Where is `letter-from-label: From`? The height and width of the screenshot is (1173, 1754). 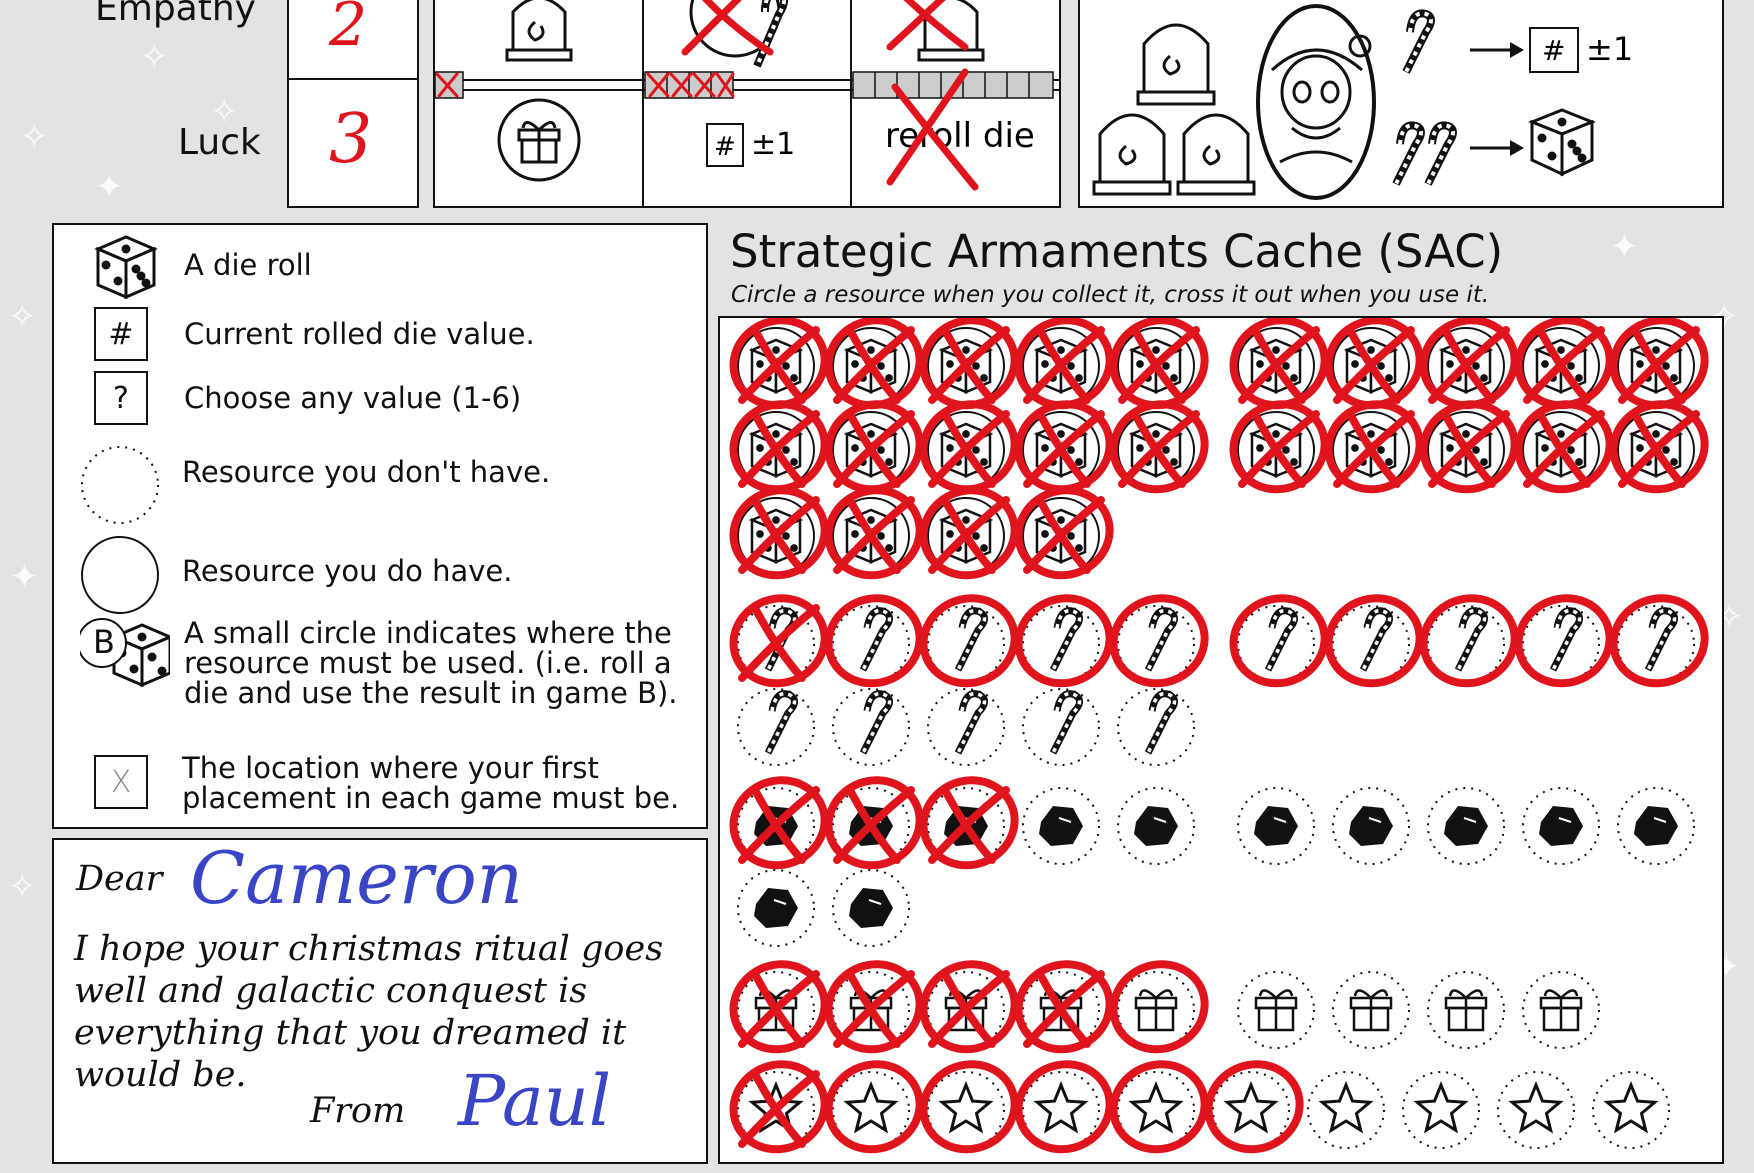
letter-from-label: From is located at coordinates (358, 1111).